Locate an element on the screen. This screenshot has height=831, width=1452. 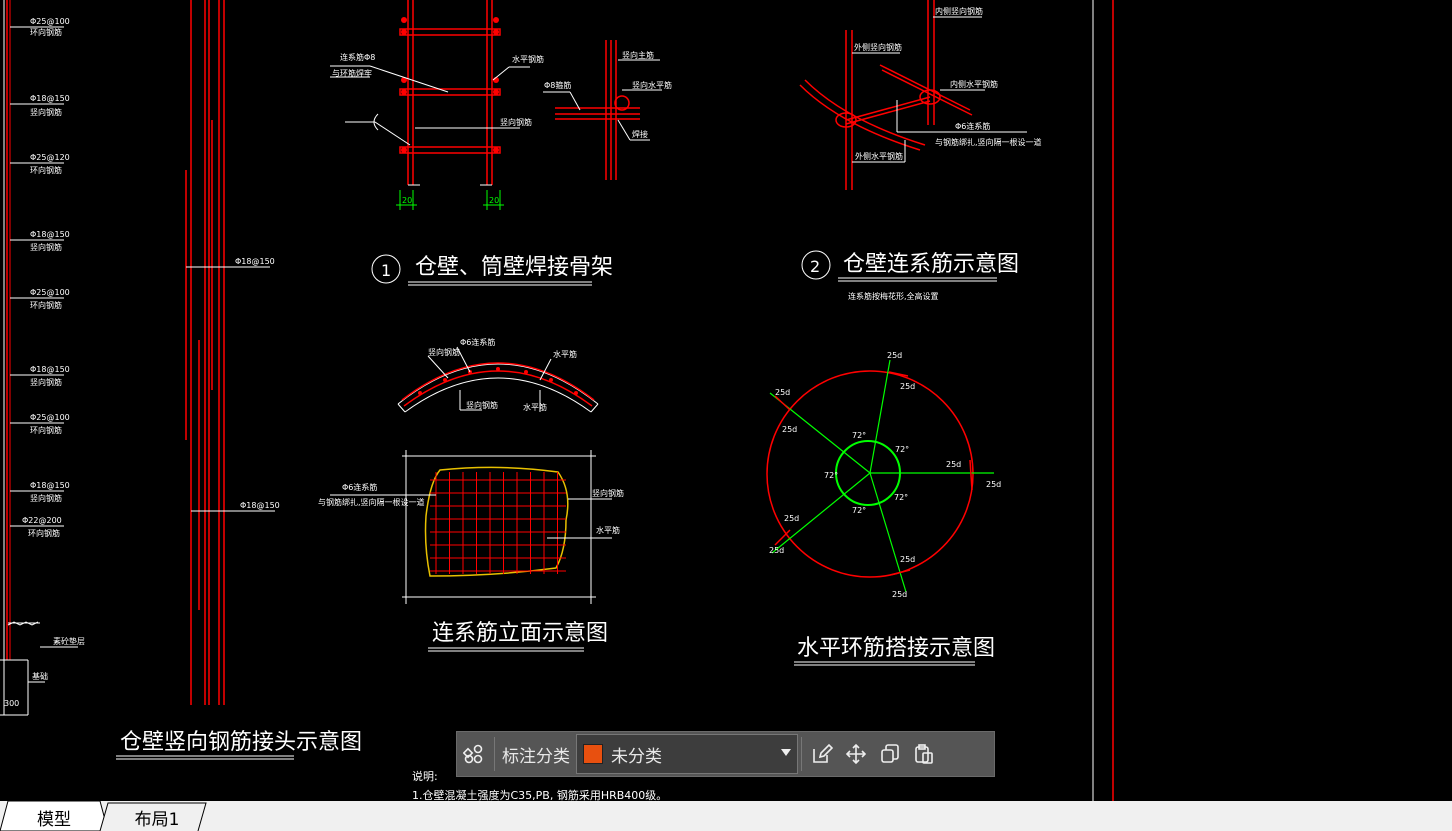
left-note: Φ22@200 is located at coordinates (42, 520).